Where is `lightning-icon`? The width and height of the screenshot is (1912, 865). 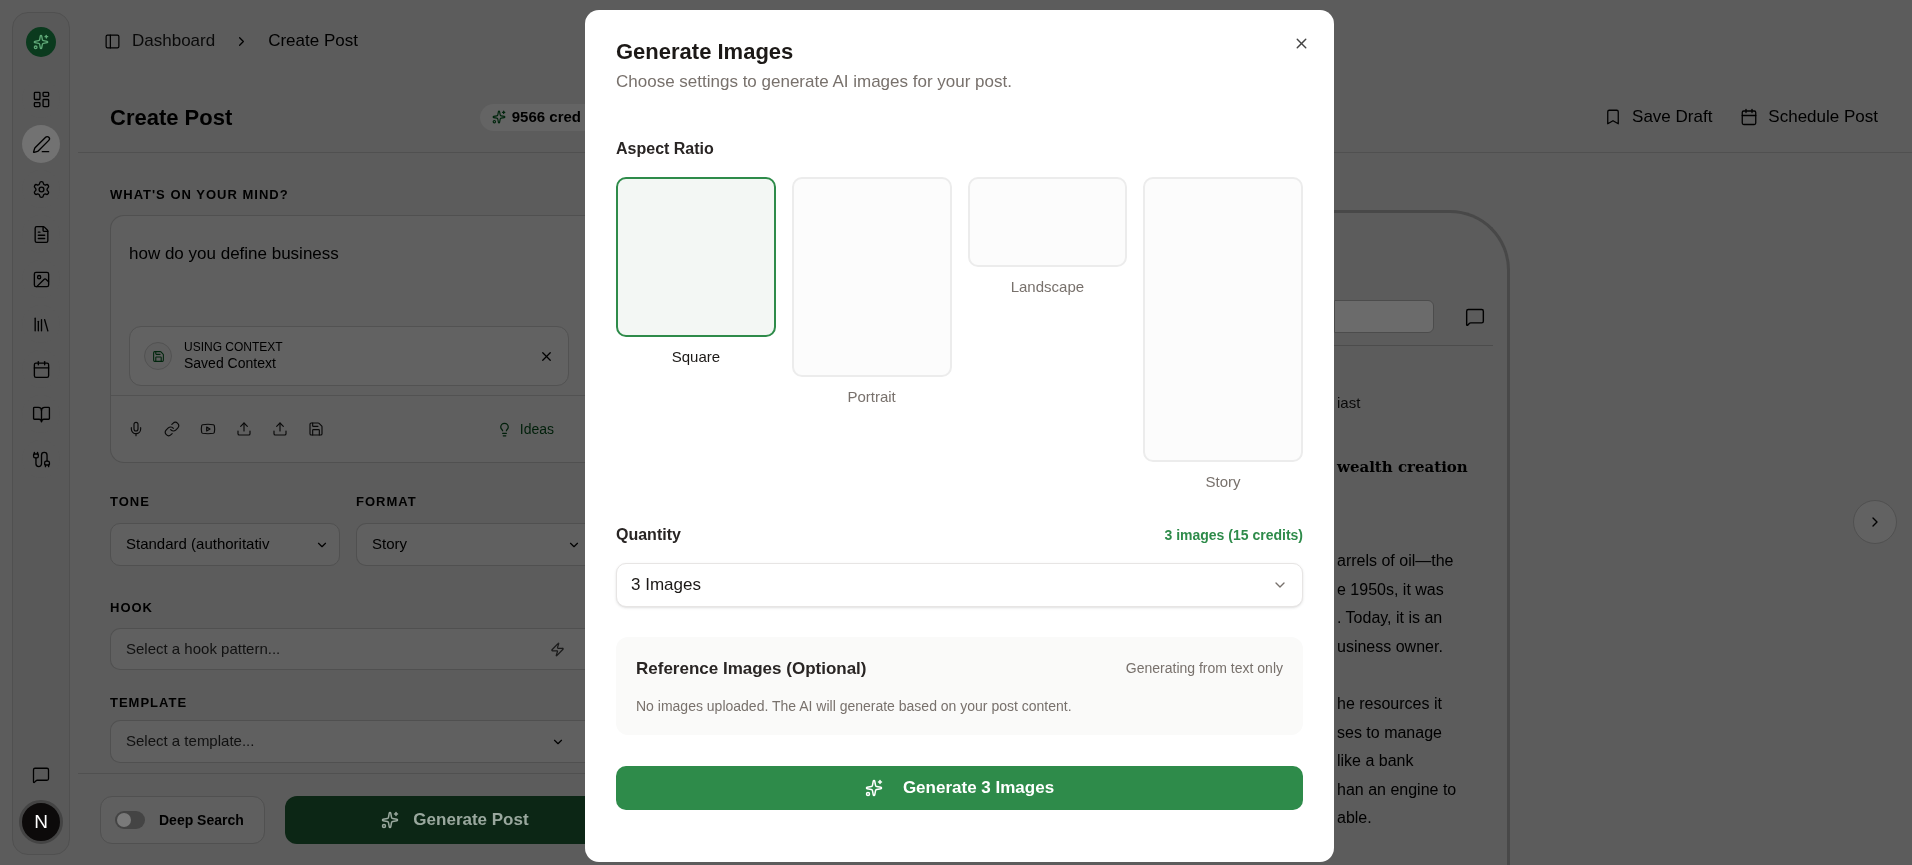
lightning-icon is located at coordinates (557, 649).